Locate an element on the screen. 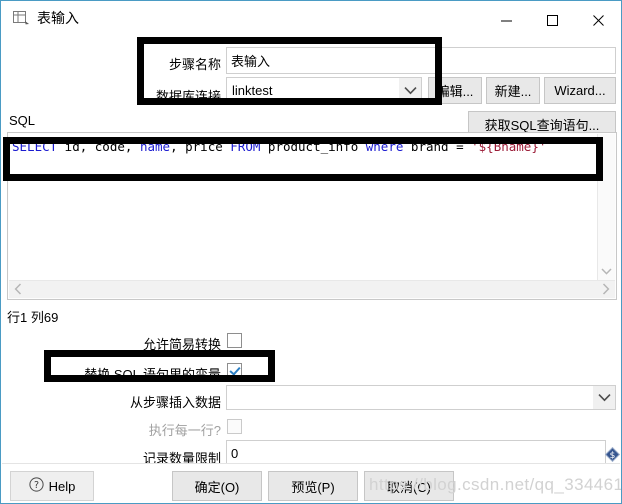  sql-token: where is located at coordinates (384, 146).